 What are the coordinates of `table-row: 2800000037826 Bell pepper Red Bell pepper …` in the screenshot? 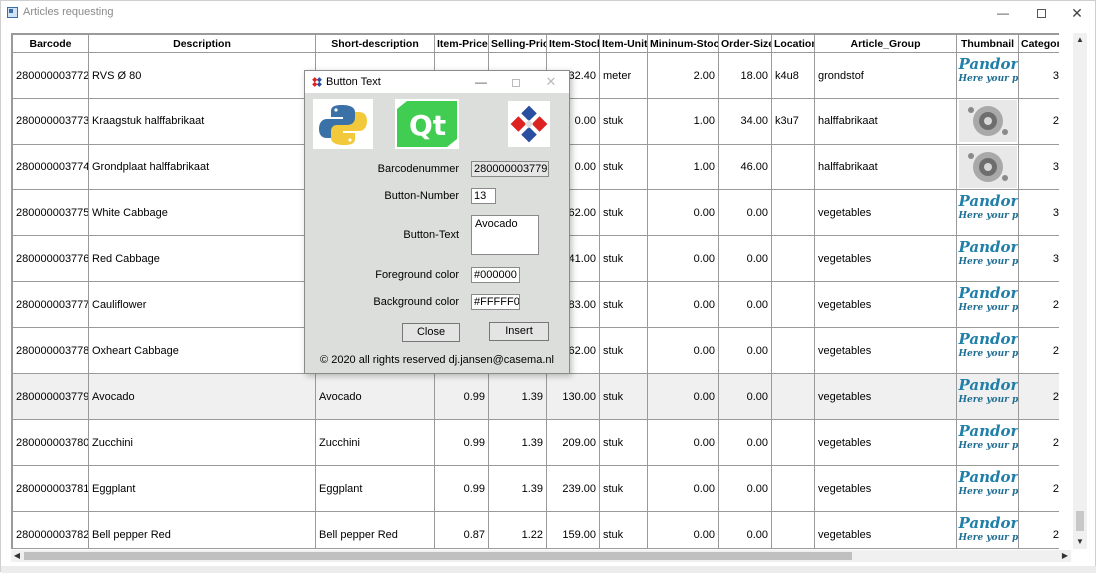 It's located at (535, 529).